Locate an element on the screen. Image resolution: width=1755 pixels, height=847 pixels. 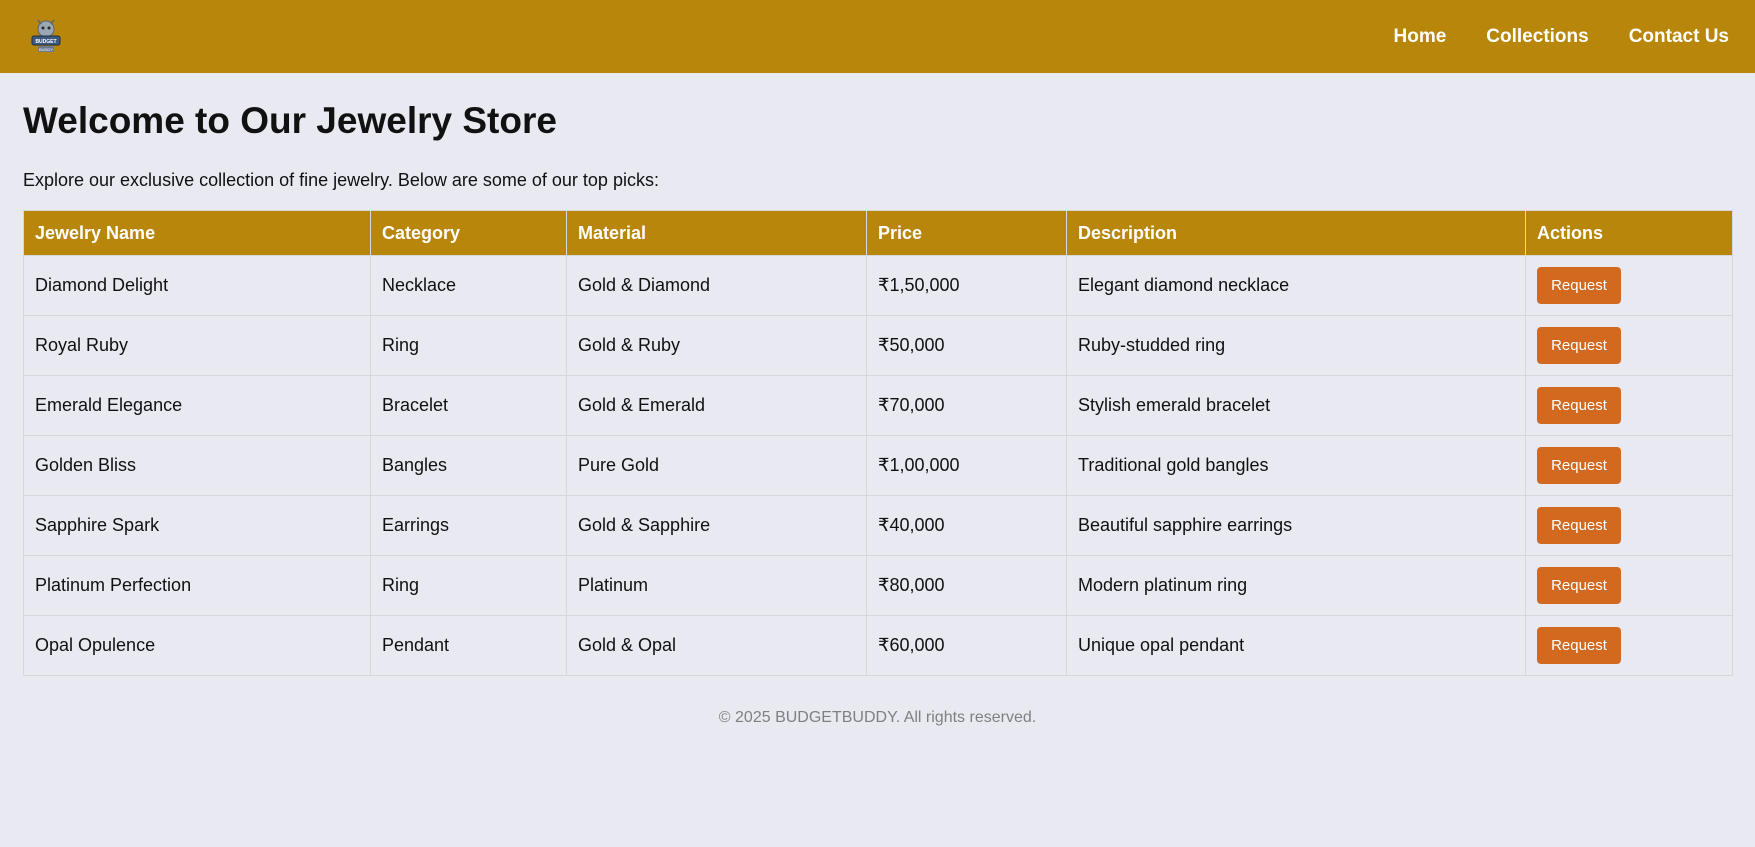
cell-description: Beautiful sapphire earrings is located at coordinates (1296, 525).